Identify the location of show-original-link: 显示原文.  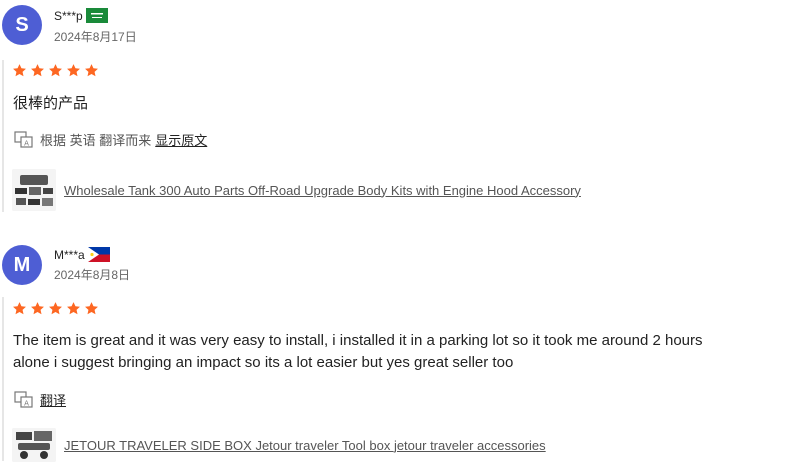
(181, 139).